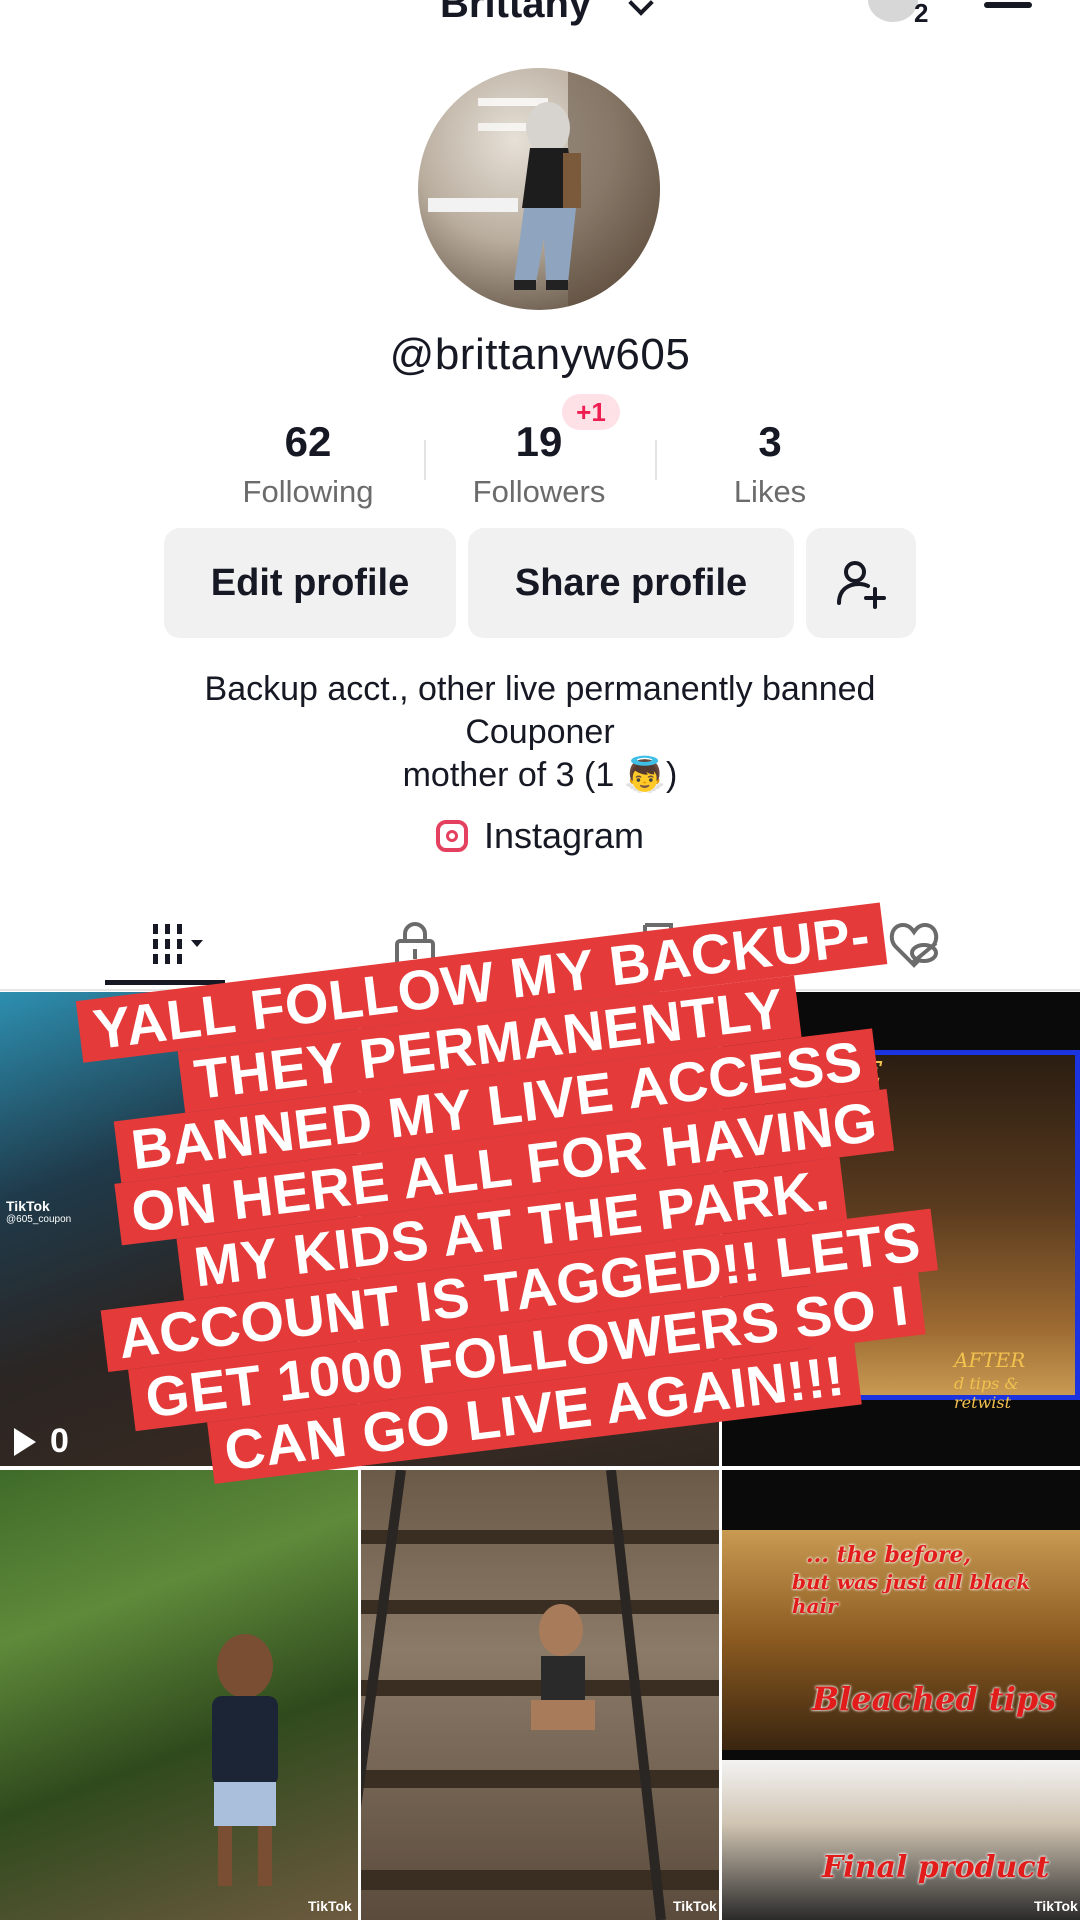 Image resolution: width=1080 pixels, height=1920 pixels. I want to click on edit-profile-button: Edit profile, so click(310, 583).